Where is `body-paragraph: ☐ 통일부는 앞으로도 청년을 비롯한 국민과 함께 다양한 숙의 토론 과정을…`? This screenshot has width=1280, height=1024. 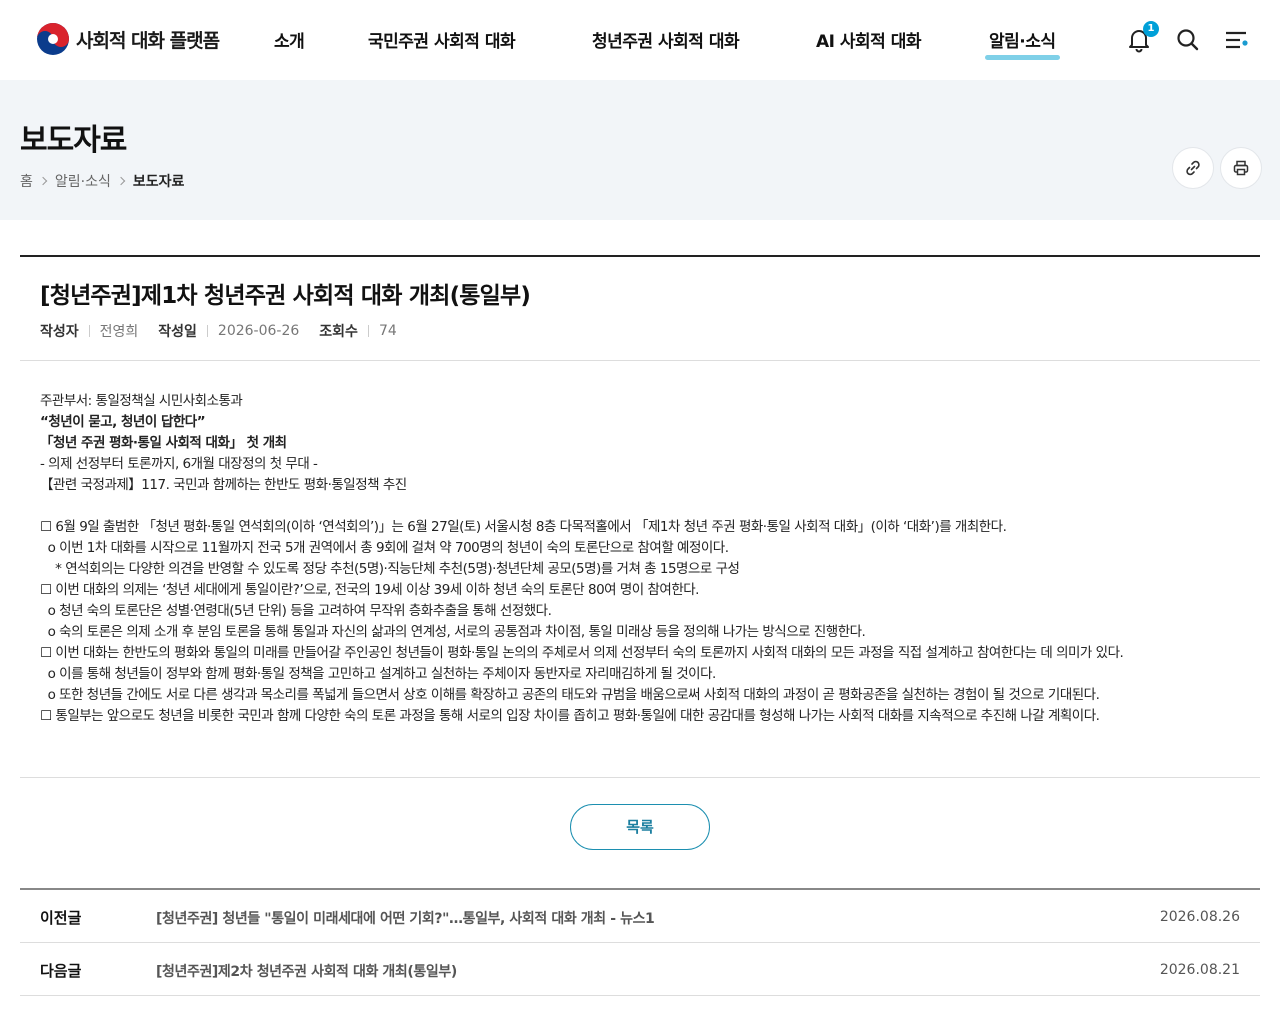 body-paragraph: ☐ 통일부는 앞으로도 청년을 비롯한 국민과 함께 다양한 숙의 토론 과정을… is located at coordinates (570, 716).